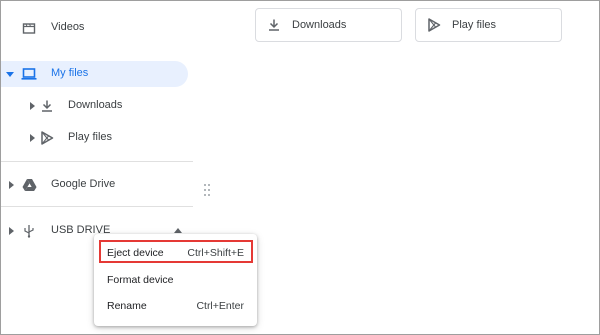 This screenshot has width=600, height=335. What do you see at coordinates (319, 25) in the screenshot?
I see `folder-tile-label: Downloads` at bounding box center [319, 25].